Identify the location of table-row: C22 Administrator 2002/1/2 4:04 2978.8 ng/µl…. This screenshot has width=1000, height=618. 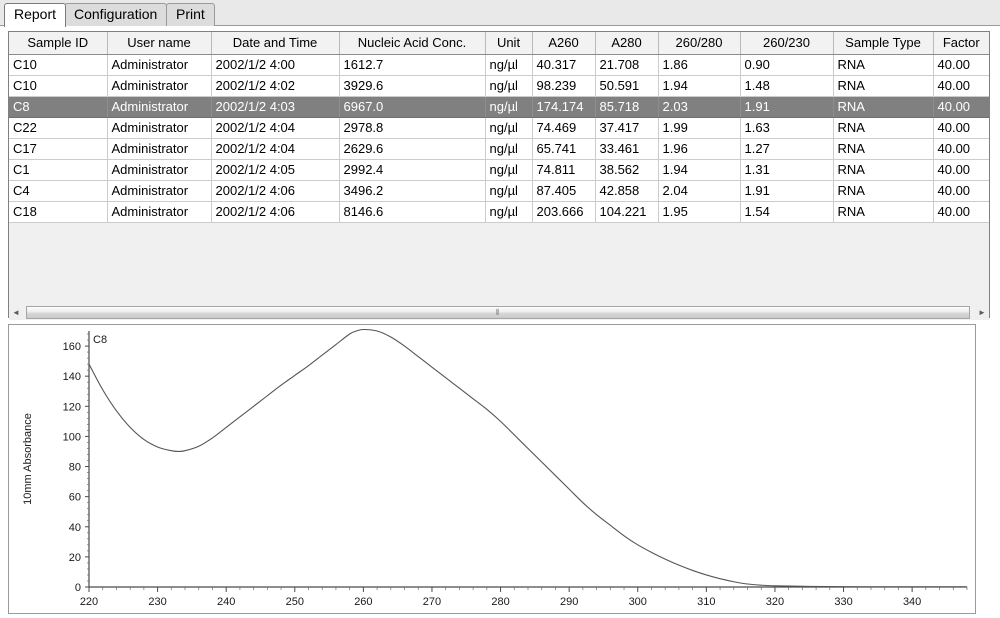
(499, 128).